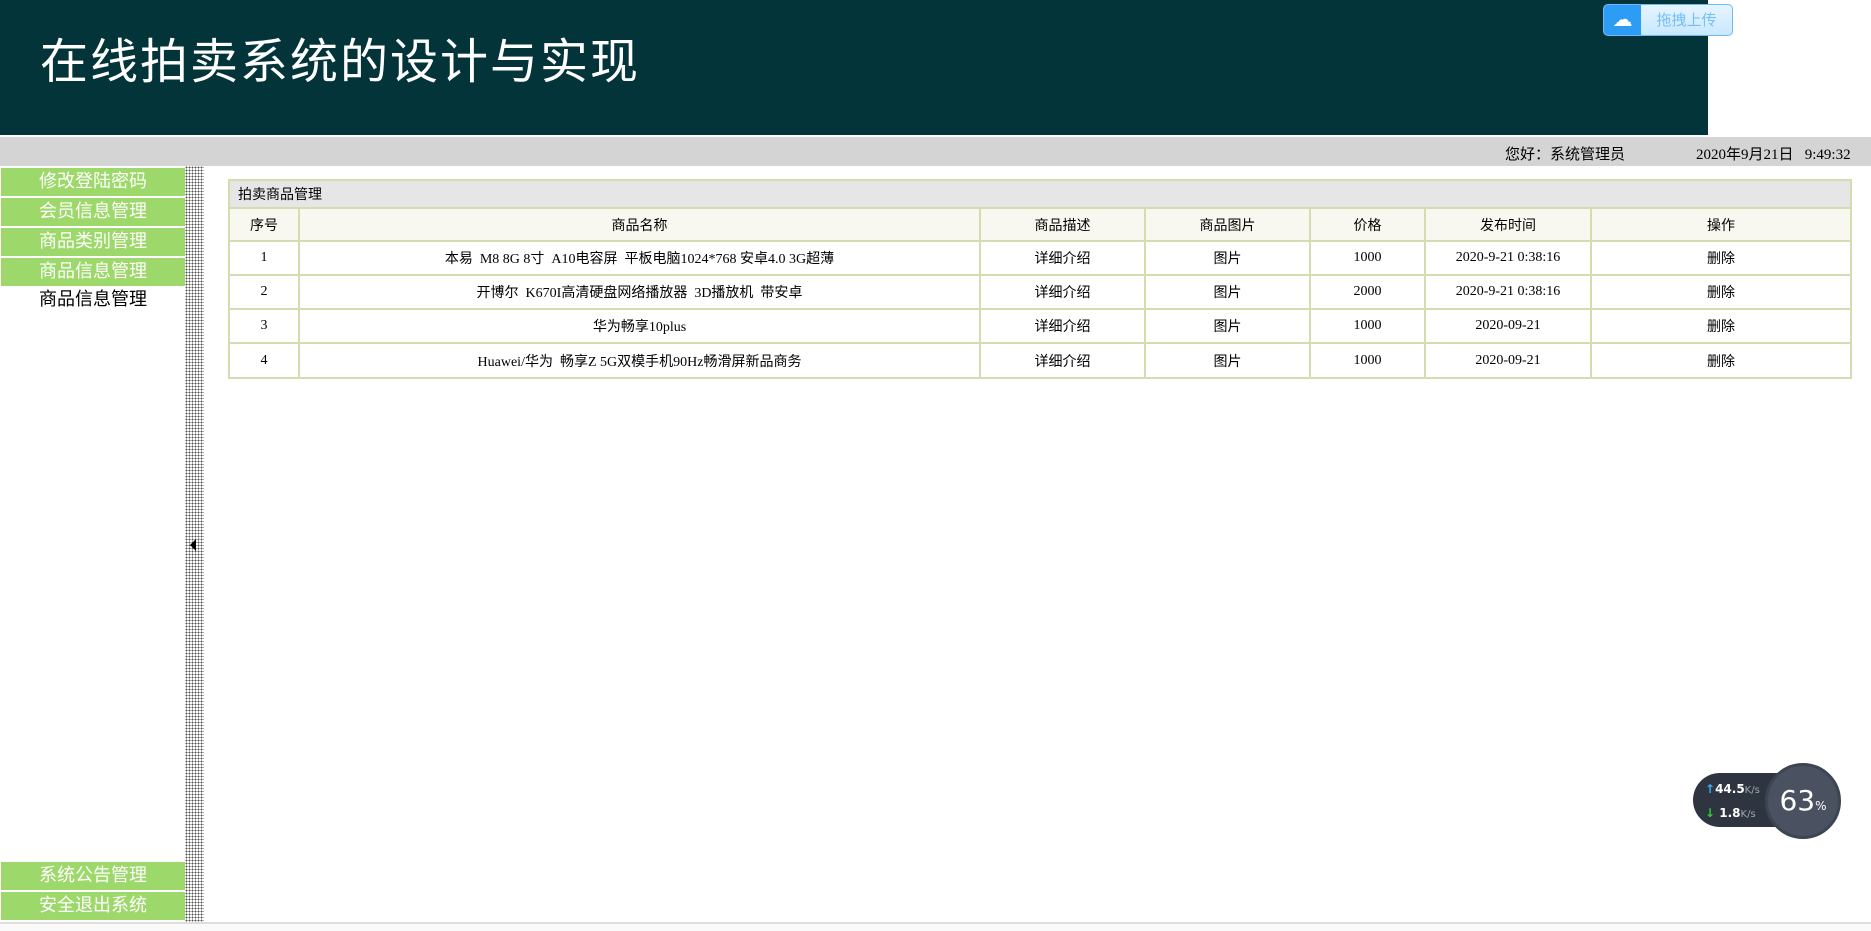 The width and height of the screenshot is (1871, 931). What do you see at coordinates (1773, 155) in the screenshot?
I see `datetime: 2020年9月21日 9:49:32` at bounding box center [1773, 155].